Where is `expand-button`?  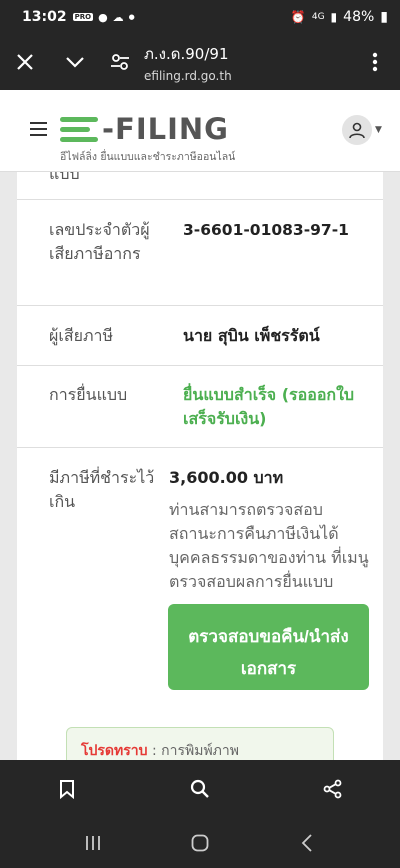
expand-button is located at coordinates (75, 62).